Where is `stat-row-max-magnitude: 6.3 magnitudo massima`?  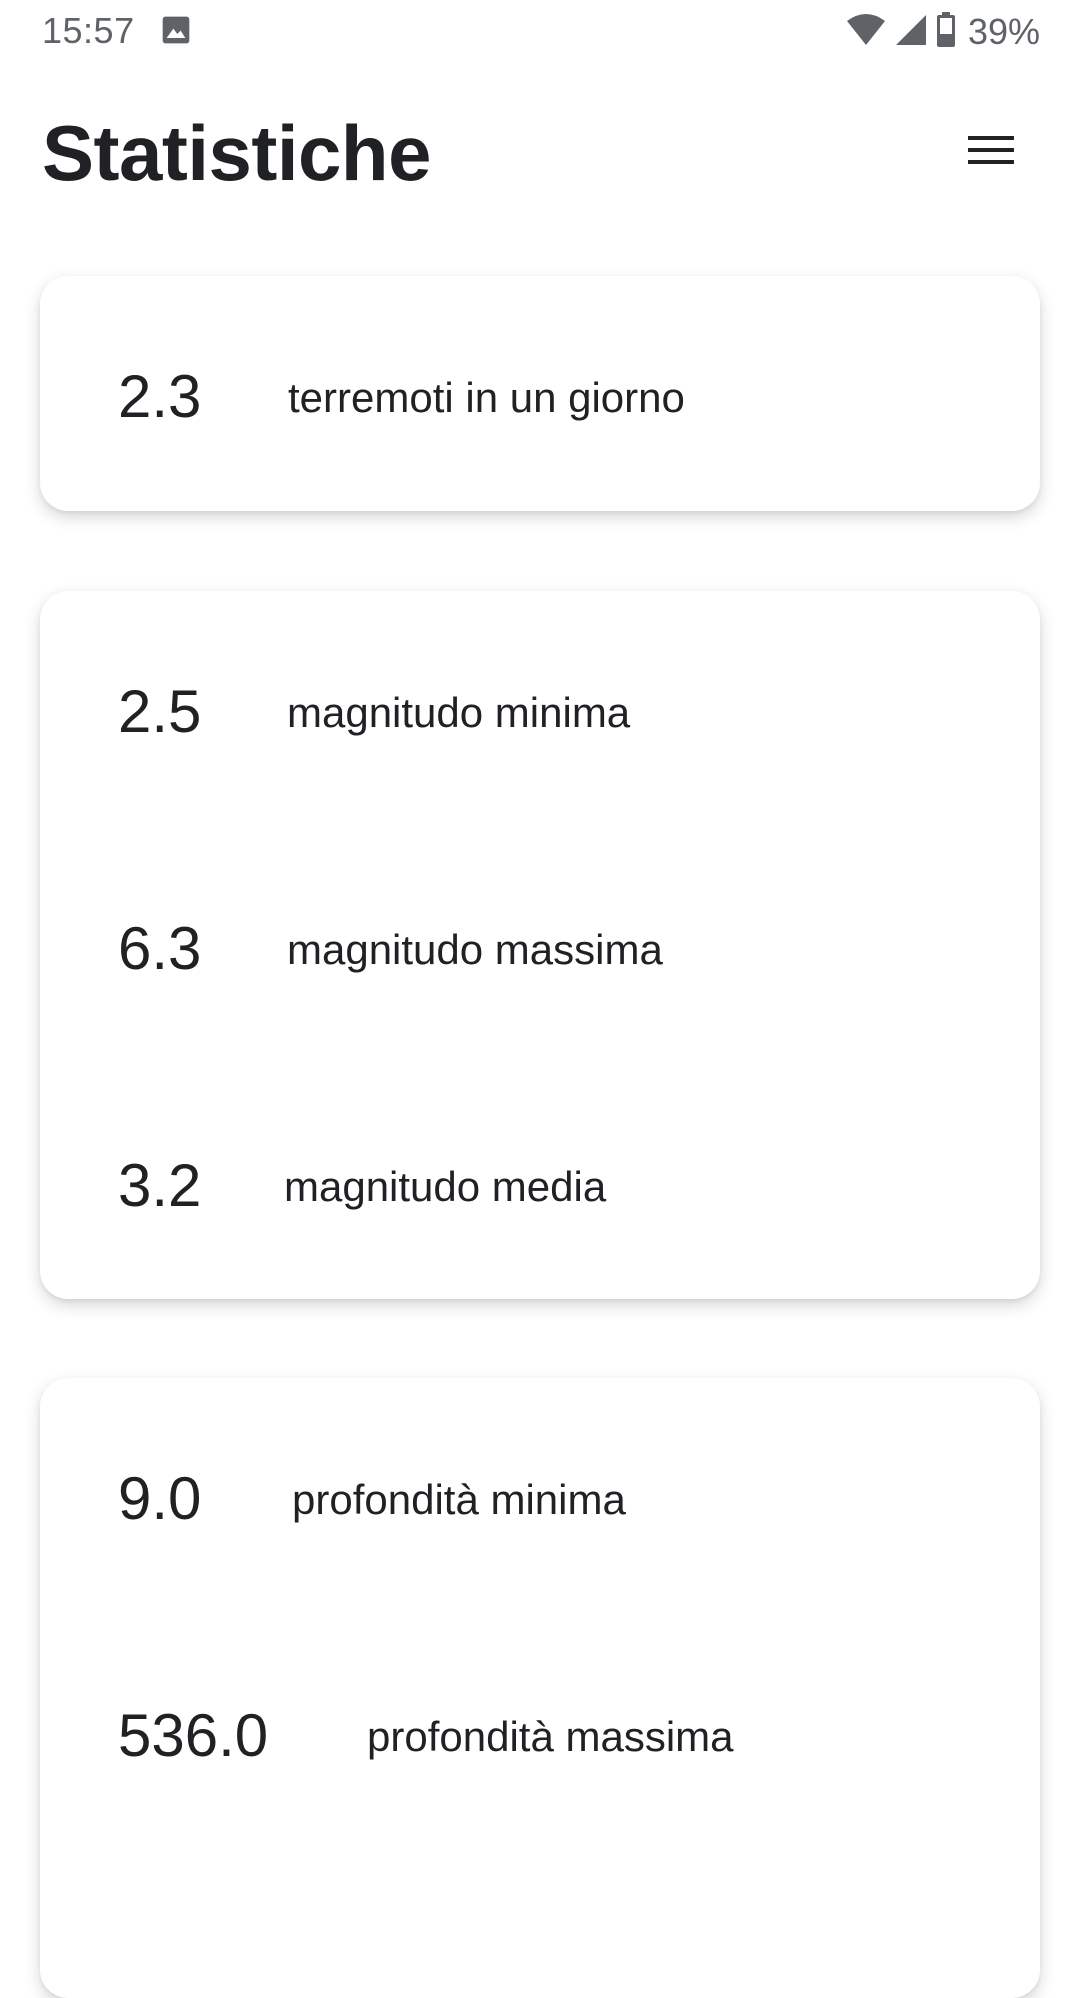
stat-row-max-magnitude: 6.3 magnitudo massima is located at coordinates (540, 946).